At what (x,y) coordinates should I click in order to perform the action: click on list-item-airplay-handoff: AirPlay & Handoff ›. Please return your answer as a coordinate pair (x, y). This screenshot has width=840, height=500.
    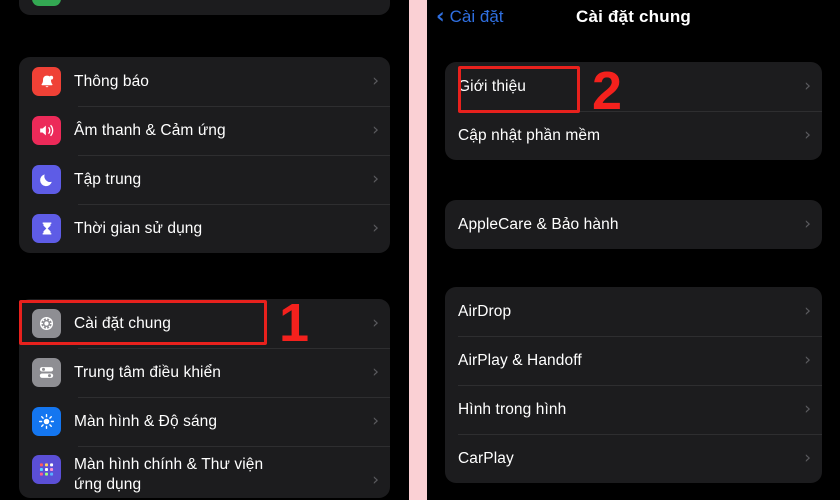
    Looking at the image, I should click on (633, 360).